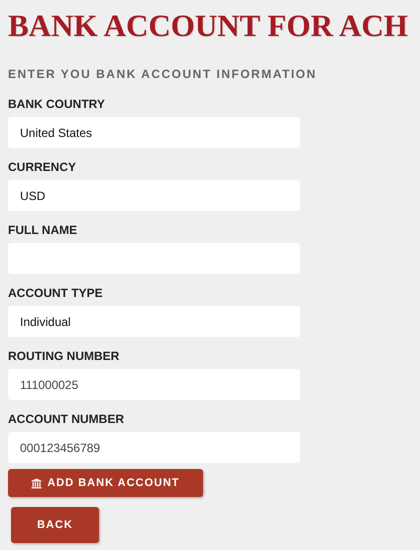 This screenshot has height=550, width=420. I want to click on page-title: BANK ACCOUNT FOR ACH, so click(208, 26).